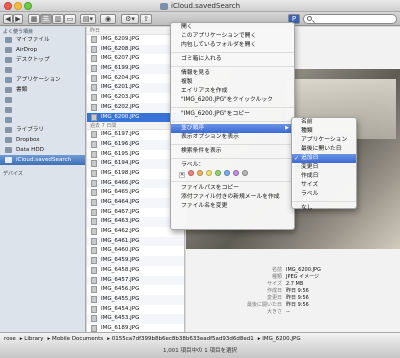 The width and height of the screenshot is (400, 358). What do you see at coordinates (135, 280) in the screenshot?
I see `file-row: IMG_6457.JPG` at bounding box center [135, 280].